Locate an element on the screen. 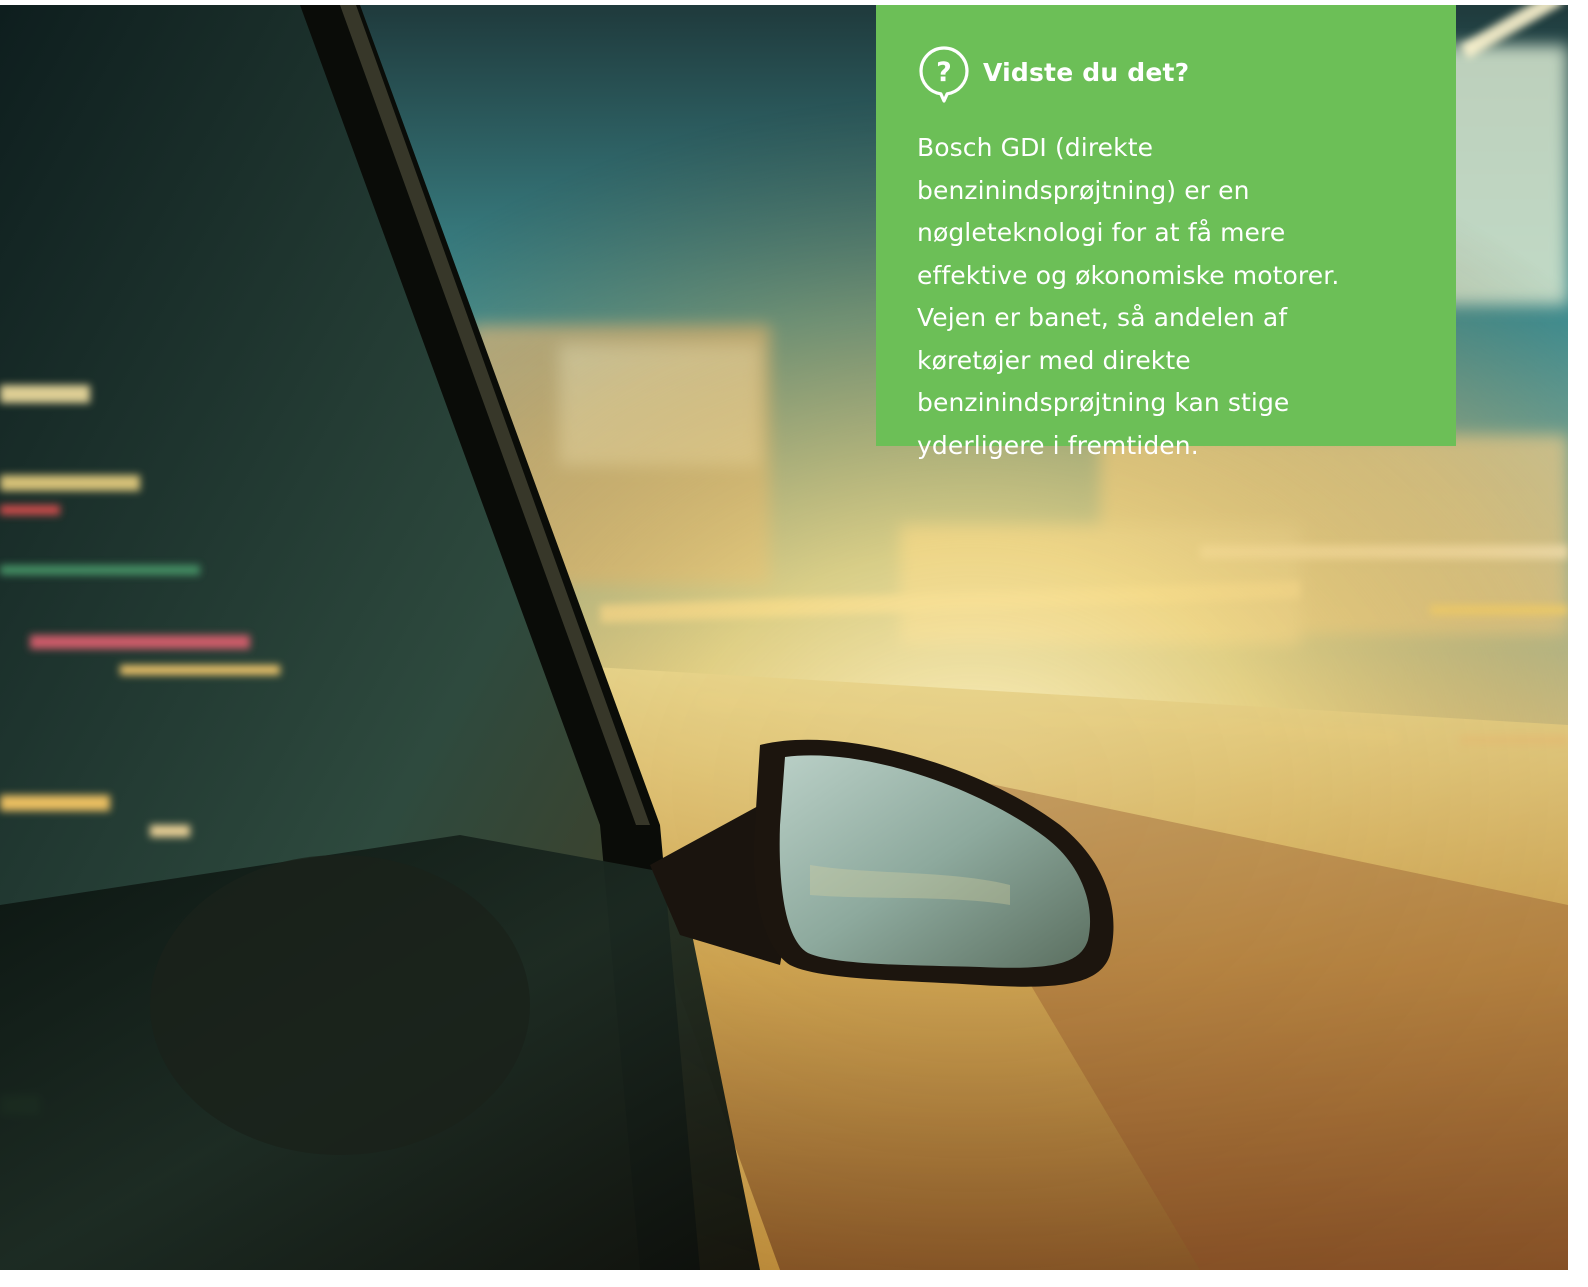  info-box-title: Vidste du det? is located at coordinates (1086, 72).